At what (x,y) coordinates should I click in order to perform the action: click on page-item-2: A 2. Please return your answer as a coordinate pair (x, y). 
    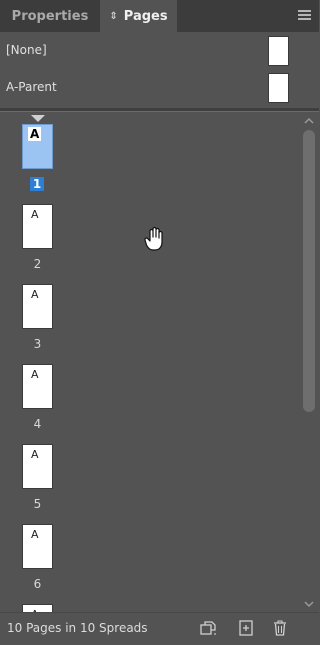
    Looking at the image, I should click on (38, 237).